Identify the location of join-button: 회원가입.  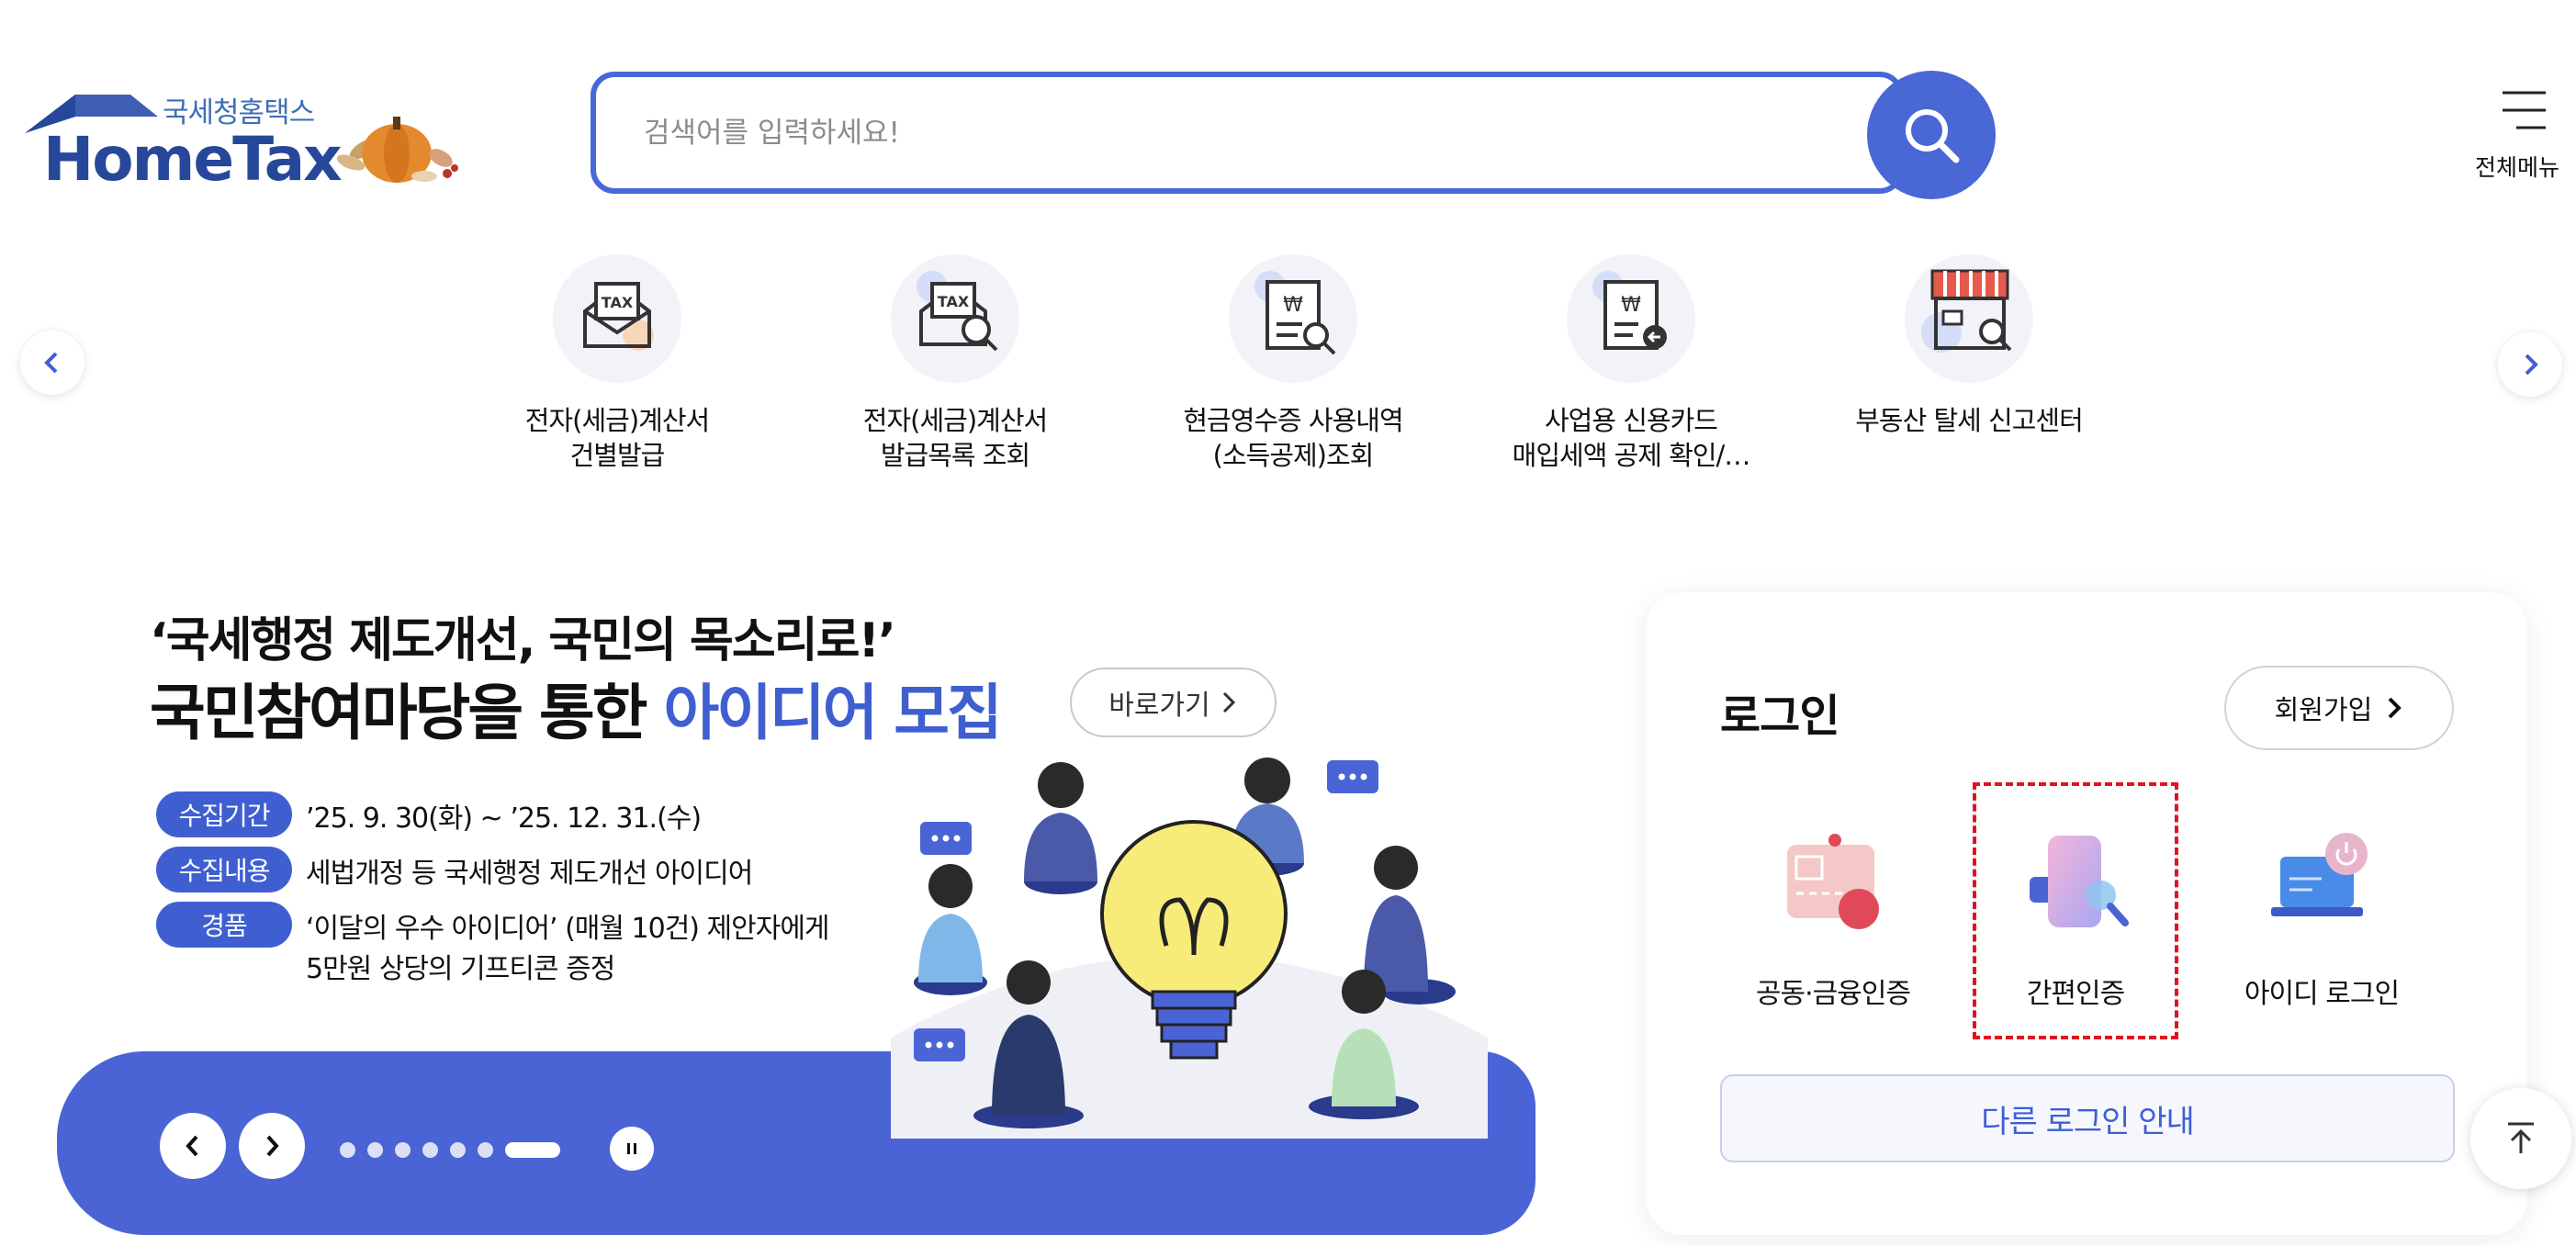
(2339, 708).